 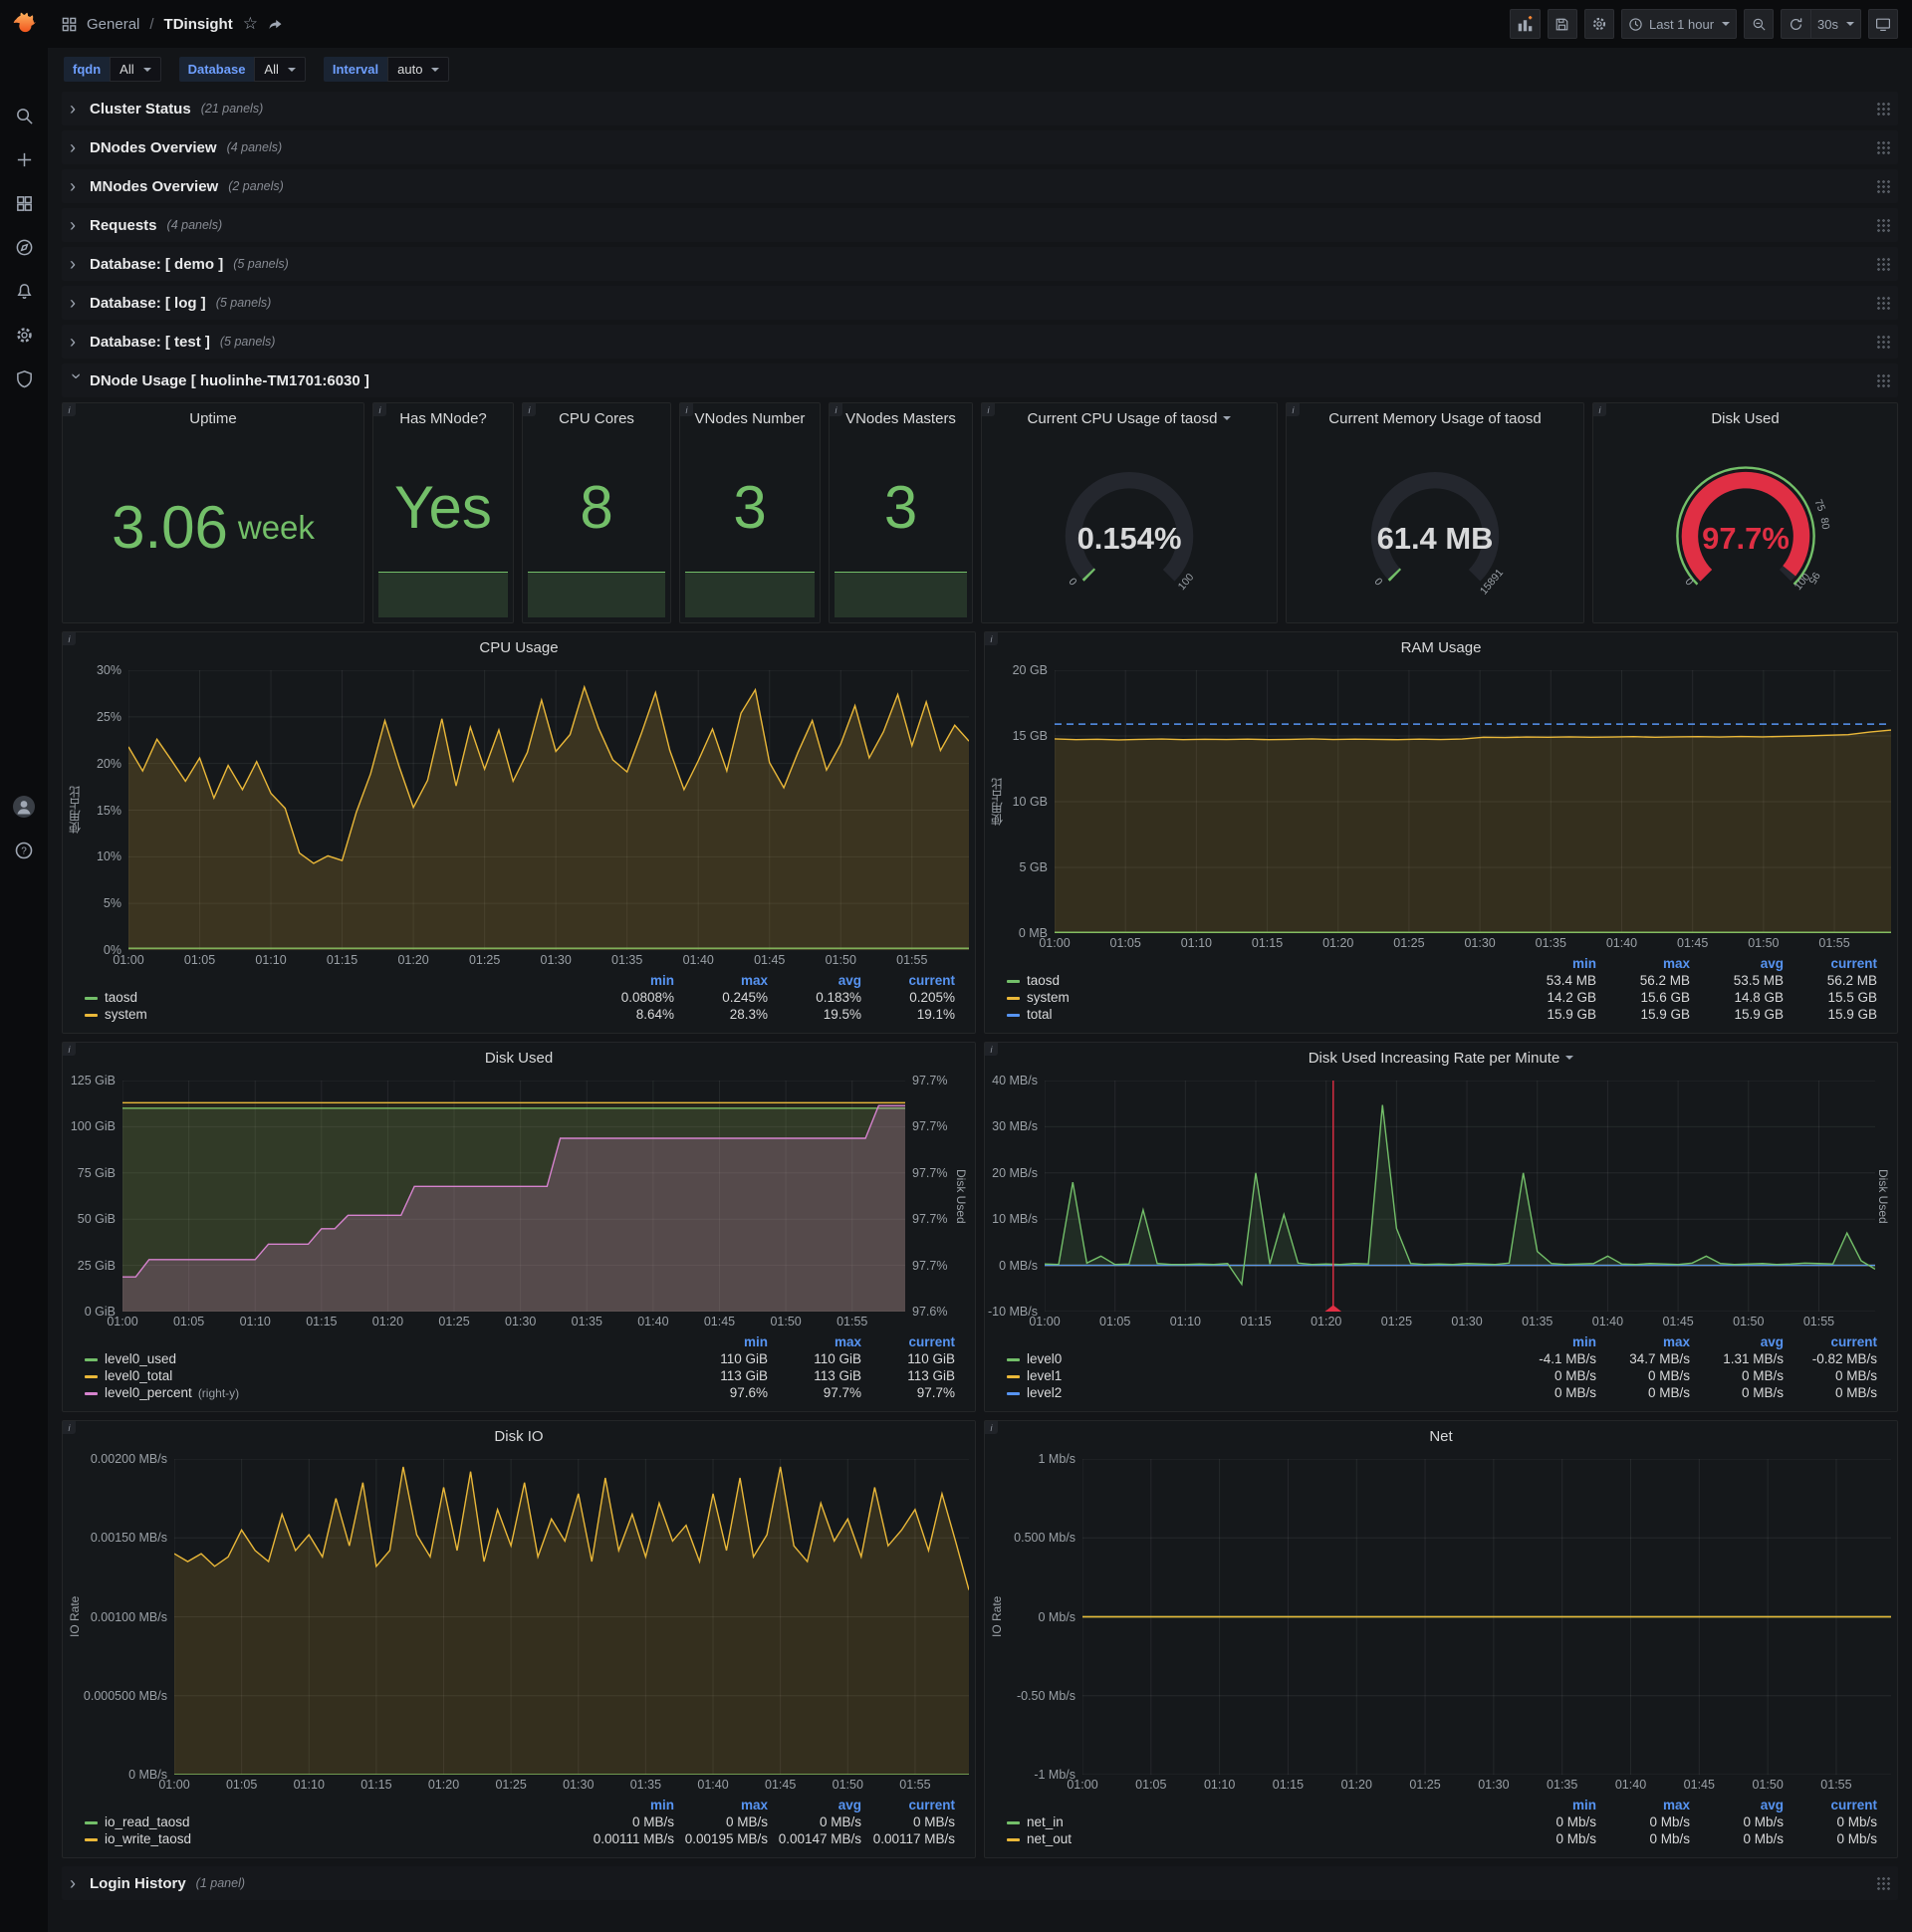 What do you see at coordinates (1562, 24) in the screenshot?
I see `save-dashboard-button` at bounding box center [1562, 24].